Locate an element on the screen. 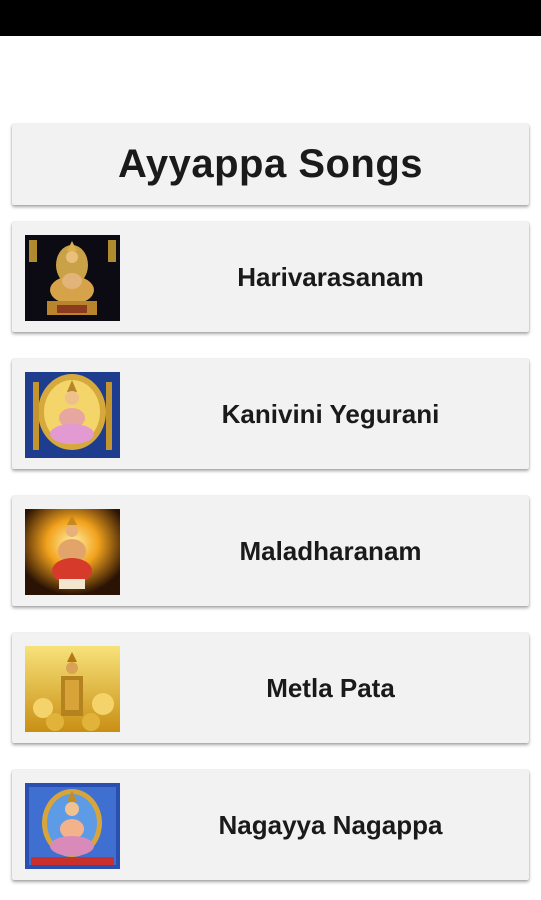 The height and width of the screenshot is (900, 541). song-list-item-kanivini-yegurani: Kanivini Yegurani is located at coordinates (270, 414).